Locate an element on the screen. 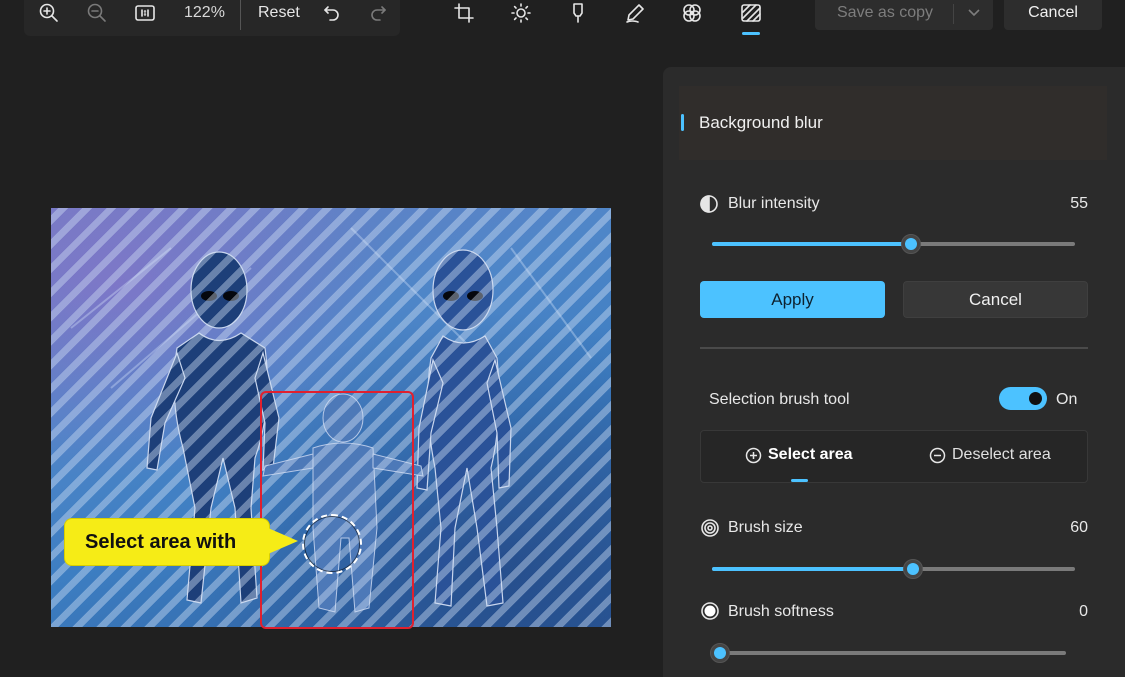  selection-mode-segment: Select area Deselect area is located at coordinates (894, 456).